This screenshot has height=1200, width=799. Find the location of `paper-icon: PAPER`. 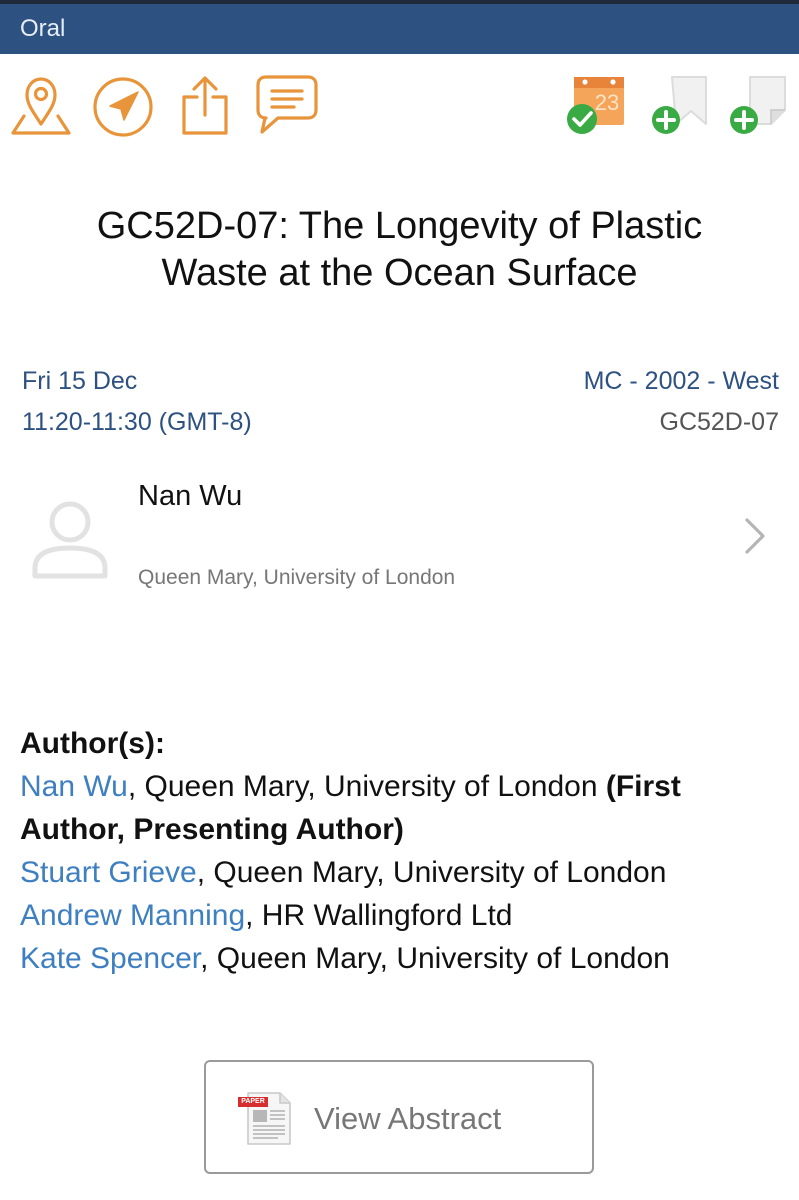

paper-icon: PAPER is located at coordinates (266, 1118).